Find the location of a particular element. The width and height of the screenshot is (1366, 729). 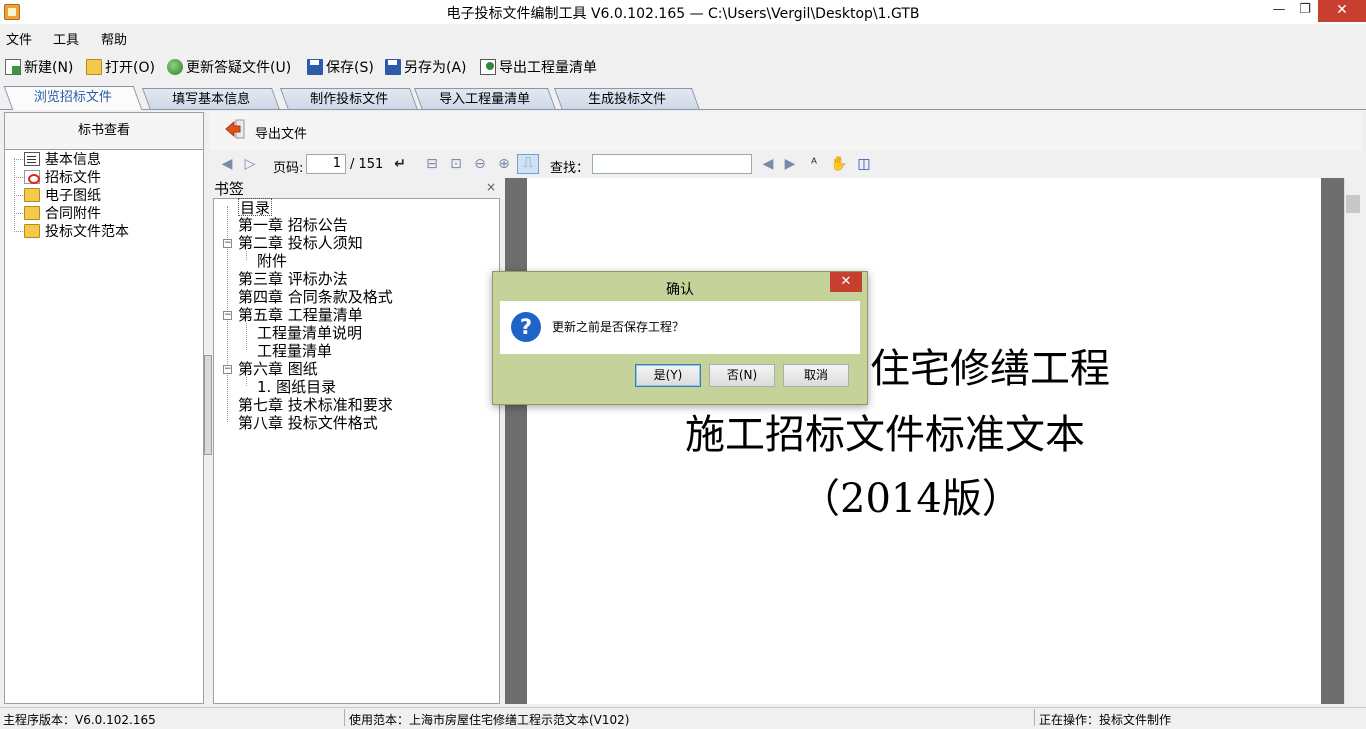

bookmark-item: 第四章 合同条款及格式 is located at coordinates (315, 297).